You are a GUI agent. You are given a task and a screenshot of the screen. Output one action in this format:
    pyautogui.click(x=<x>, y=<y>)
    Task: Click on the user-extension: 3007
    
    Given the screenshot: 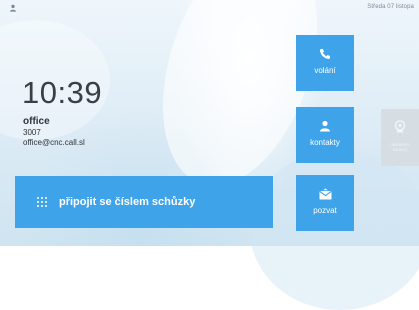 What is the action you would take?
    pyautogui.click(x=32, y=132)
    